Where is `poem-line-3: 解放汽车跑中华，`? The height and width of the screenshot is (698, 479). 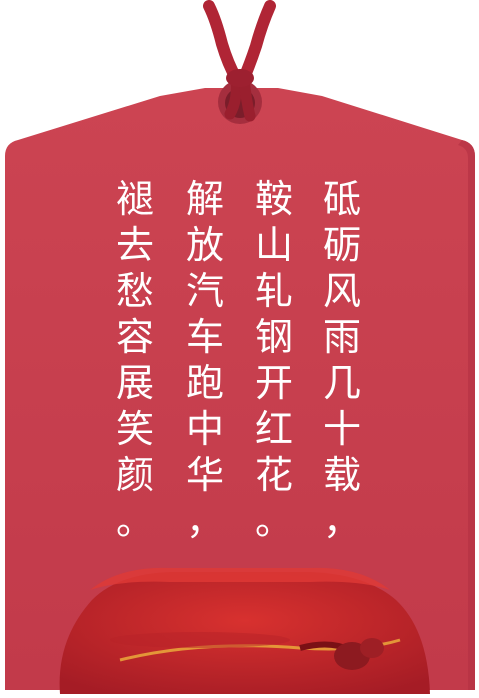 poem-line-3: 解放汽车跑中华， is located at coordinates (204, 360).